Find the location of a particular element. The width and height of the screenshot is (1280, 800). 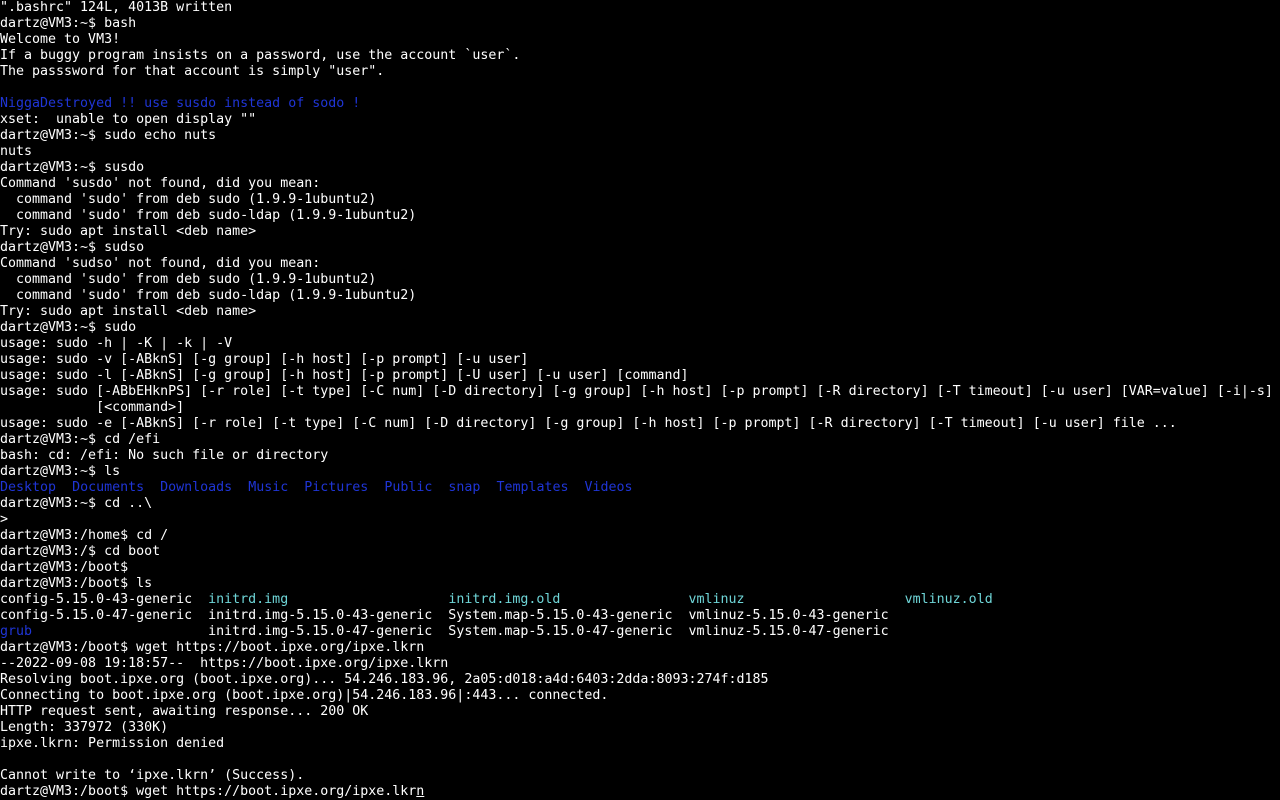

terminal-text: config-5.15.0-43-generic is located at coordinates (104, 599).